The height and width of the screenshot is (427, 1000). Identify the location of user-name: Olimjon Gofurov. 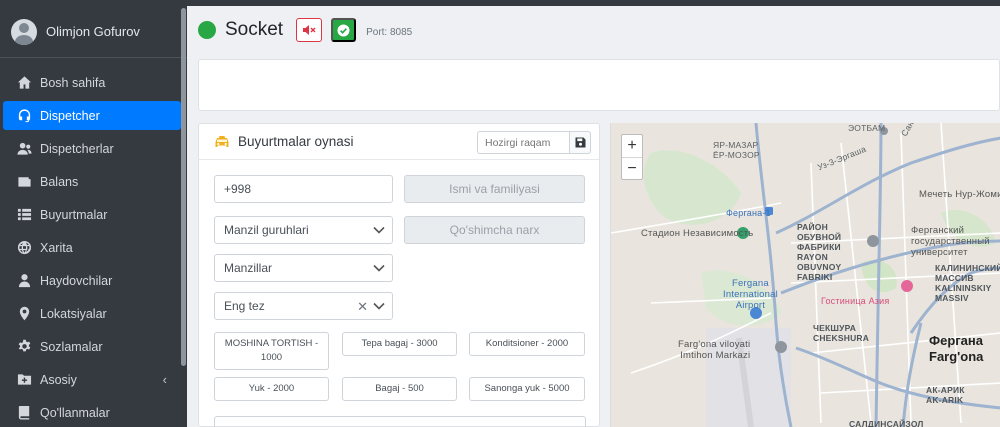
(93, 31).